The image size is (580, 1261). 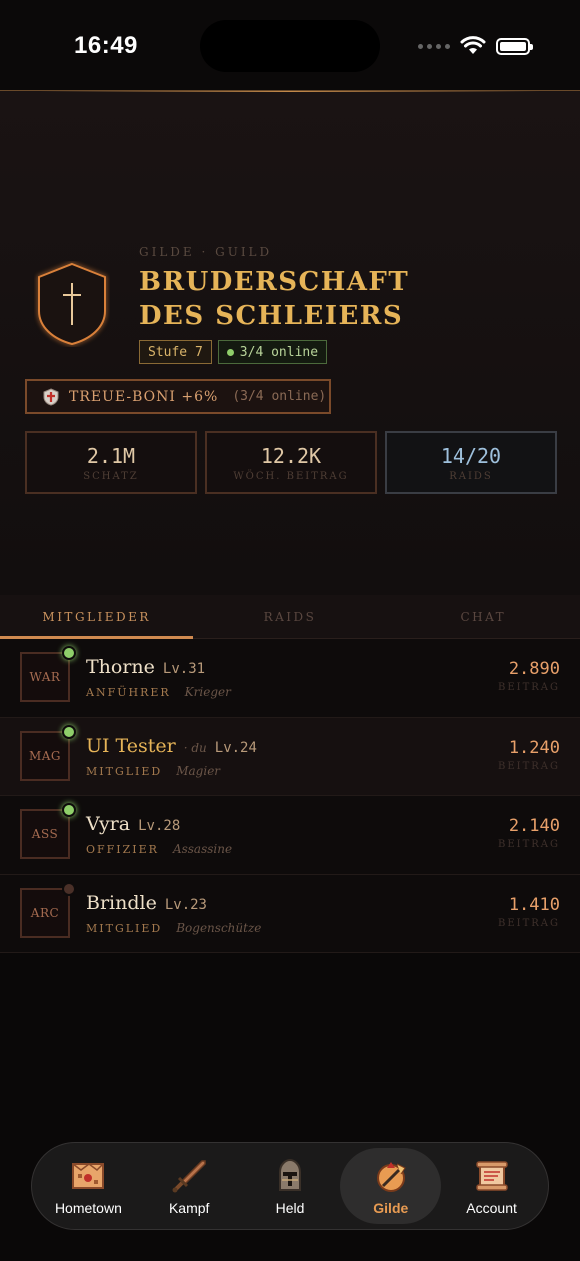 What do you see at coordinates (133, 824) in the screenshot?
I see `member-name-line: Vyra Lv.28` at bounding box center [133, 824].